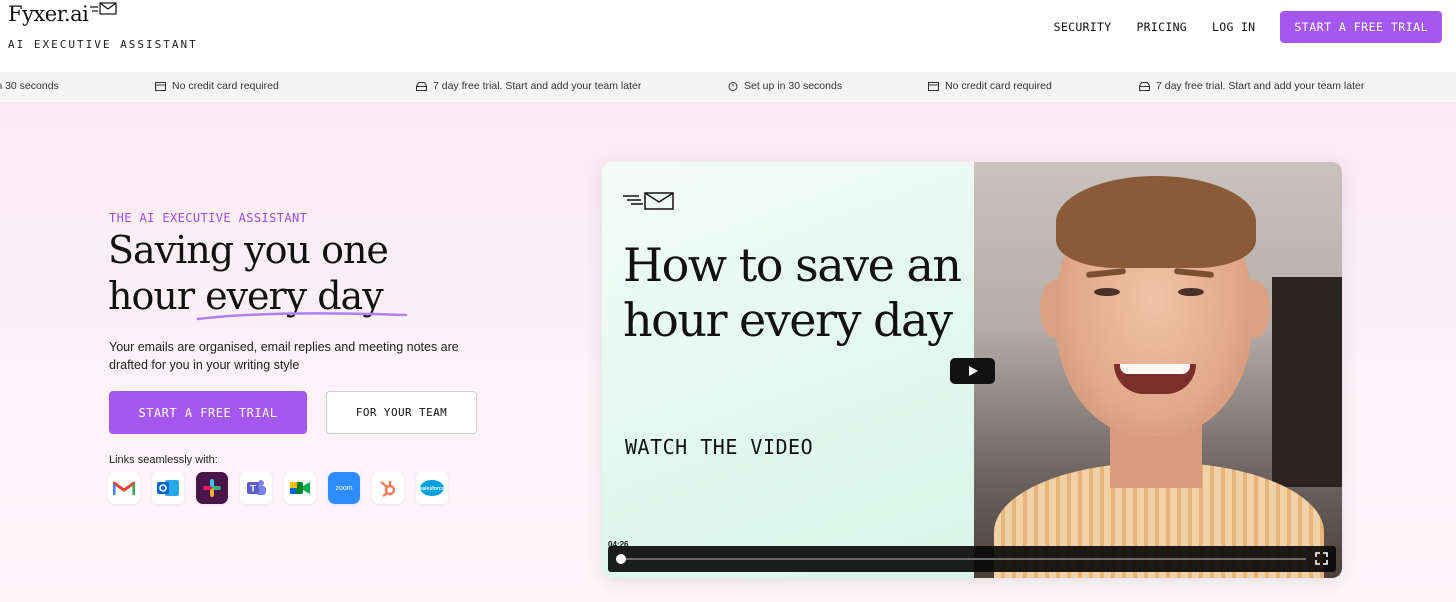 The image size is (1456, 602). What do you see at coordinates (248, 273) in the screenshot?
I see `hero-headline: Saving you one hour every day` at bounding box center [248, 273].